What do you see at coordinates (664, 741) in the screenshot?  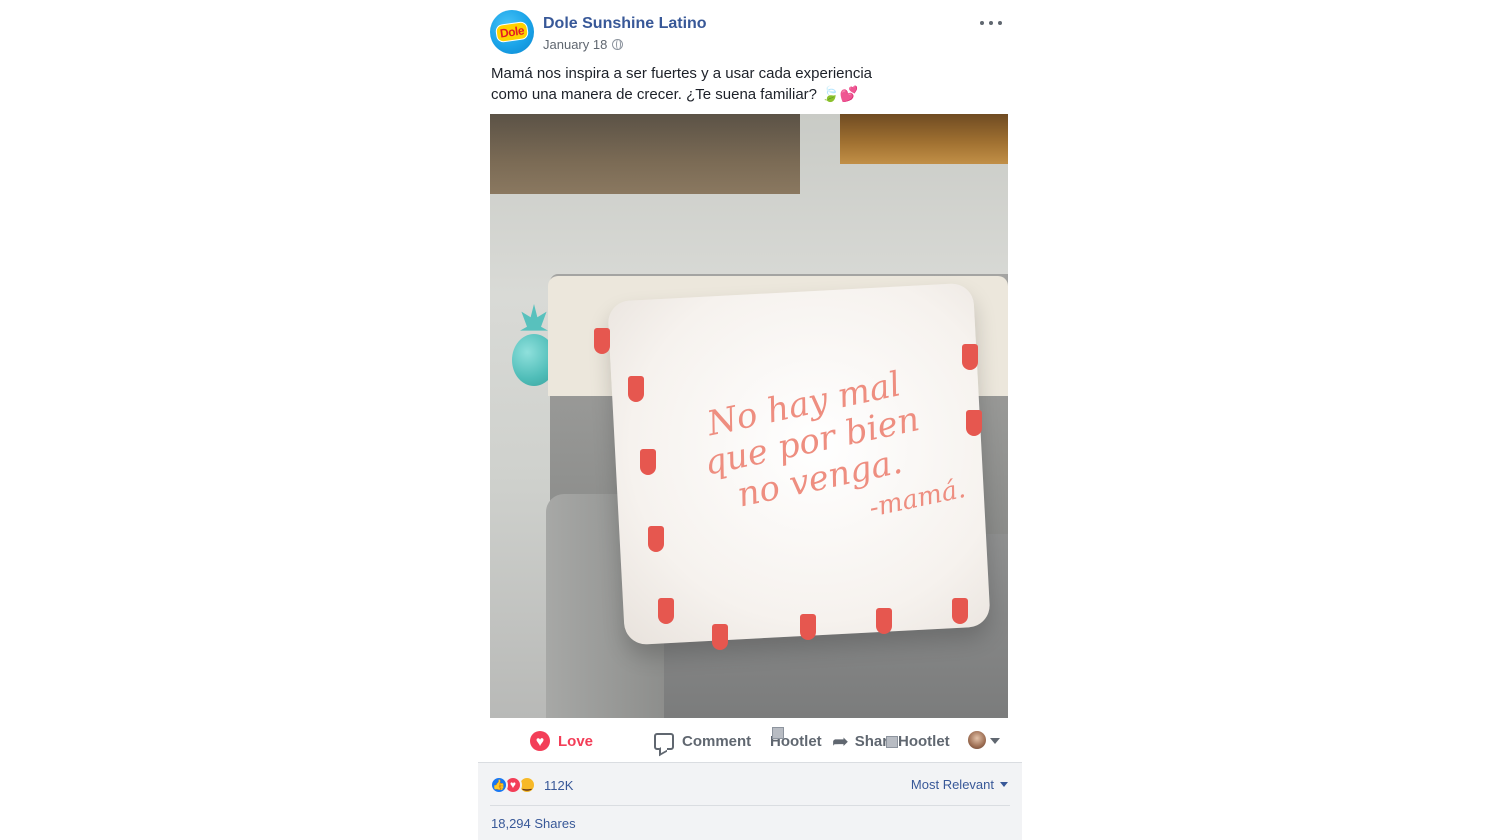 I see `comment-icon` at bounding box center [664, 741].